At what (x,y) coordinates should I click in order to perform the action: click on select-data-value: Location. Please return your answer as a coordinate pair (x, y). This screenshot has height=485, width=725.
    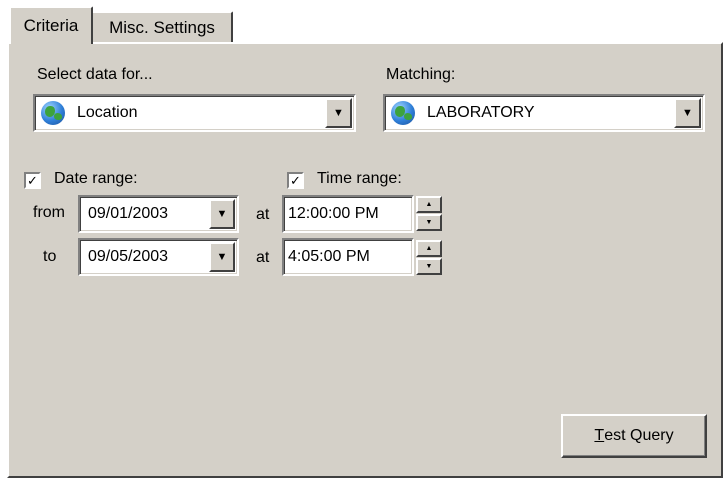
    Looking at the image, I should click on (107, 112).